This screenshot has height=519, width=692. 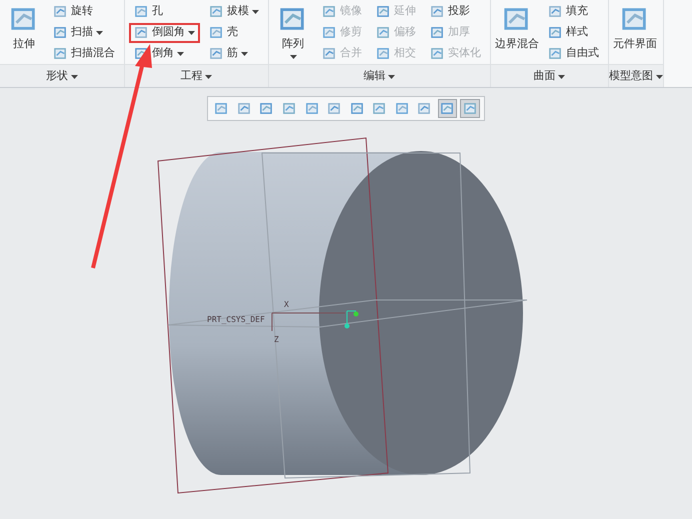 What do you see at coordinates (24, 32) in the screenshot?
I see `ribbon-large-button: 拉伸` at bounding box center [24, 32].